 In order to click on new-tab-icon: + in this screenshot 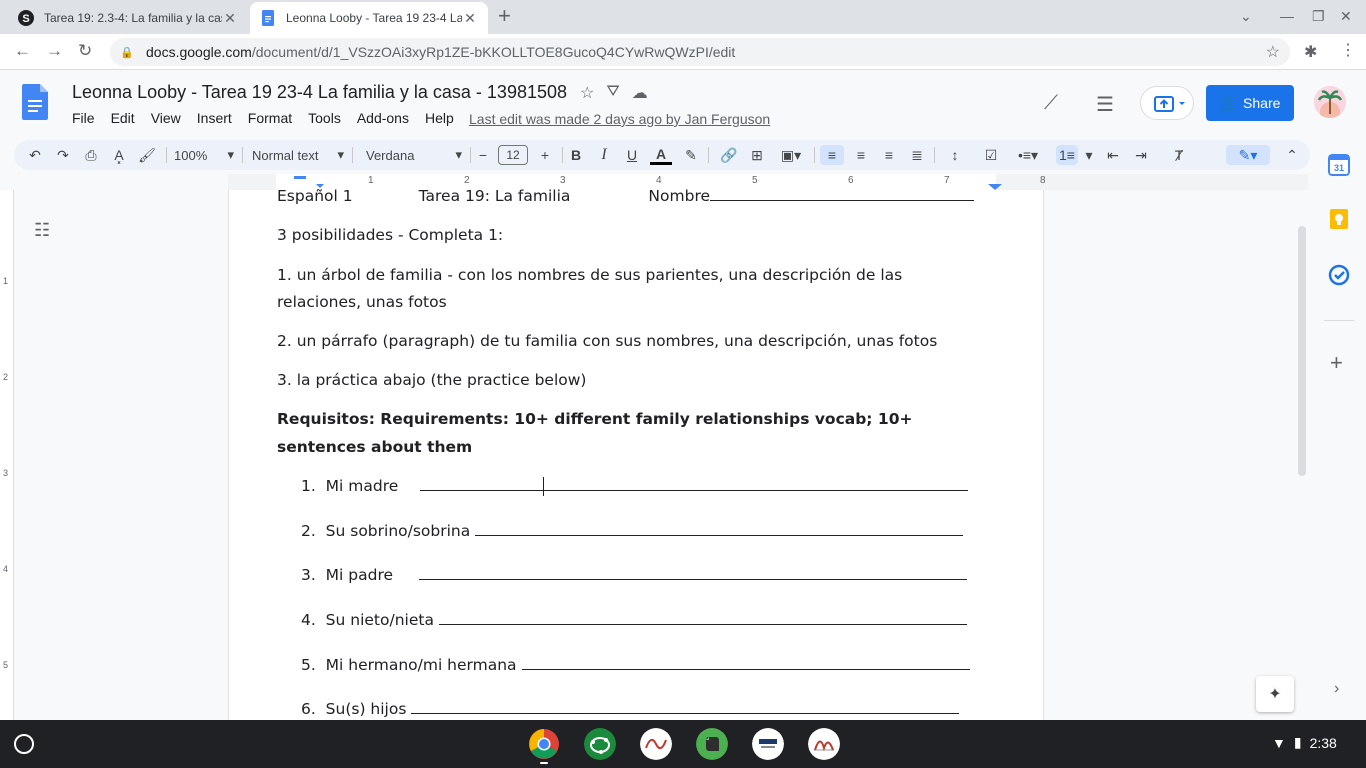, I will do `click(504, 16)`.